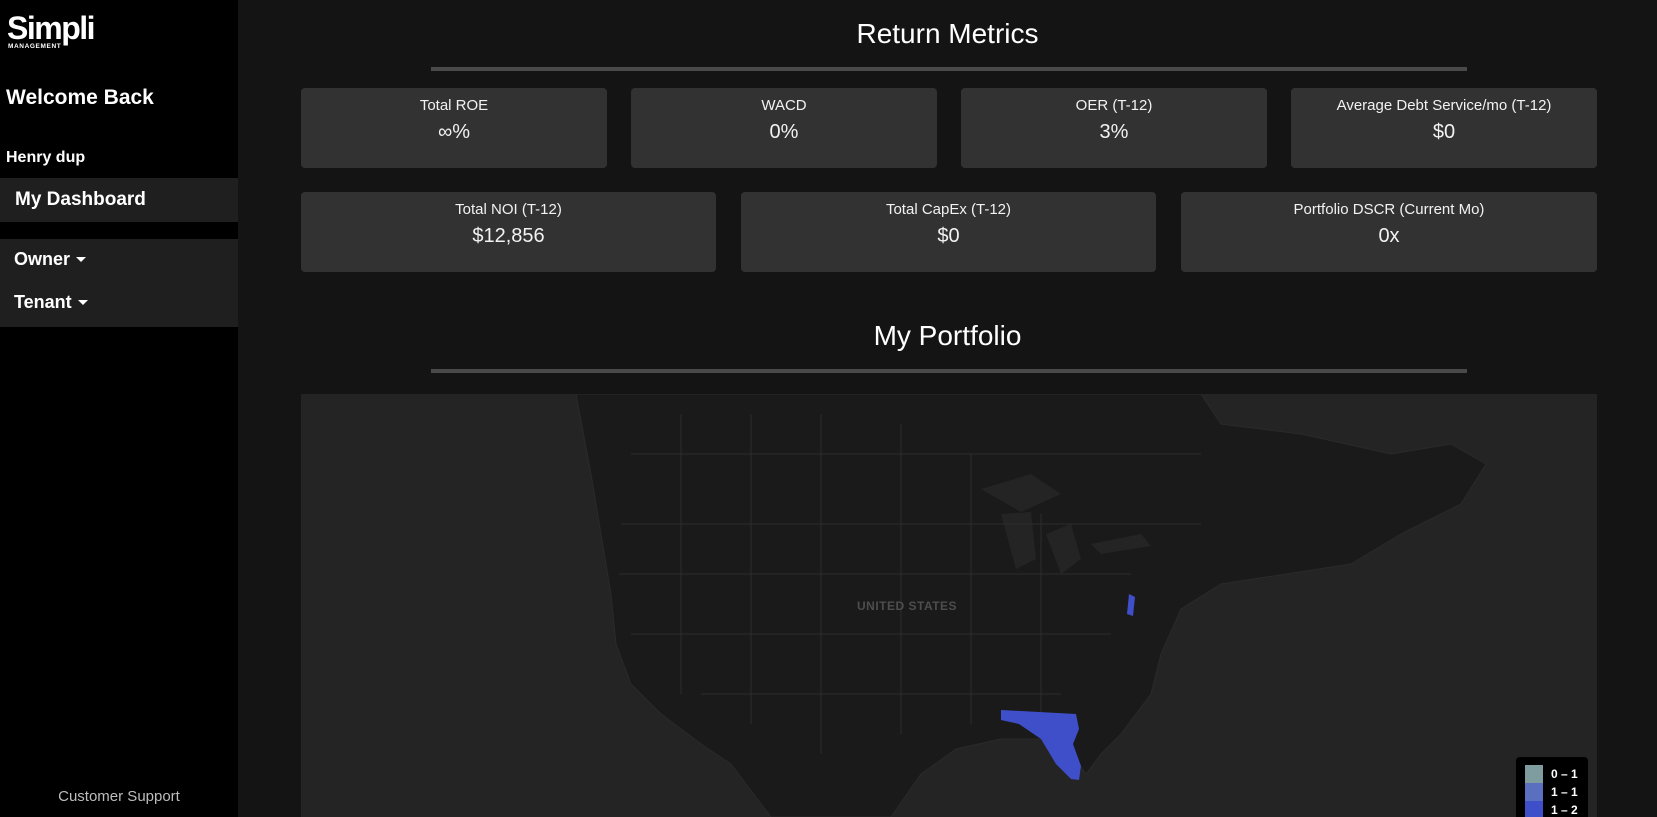 This screenshot has width=1657, height=817. I want to click on welcome-heading: Welcome Back, so click(80, 97).